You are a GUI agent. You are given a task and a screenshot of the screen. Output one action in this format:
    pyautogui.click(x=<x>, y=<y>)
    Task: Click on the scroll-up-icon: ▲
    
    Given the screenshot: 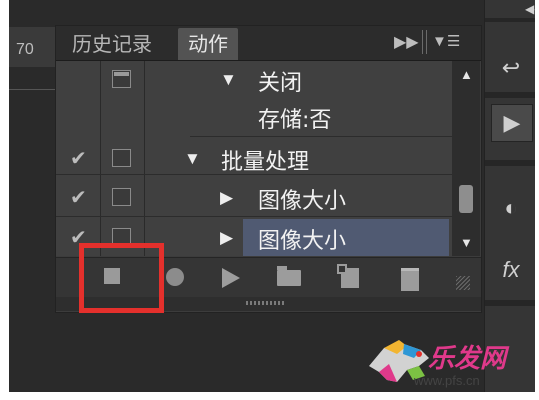 What is the action you would take?
    pyautogui.click(x=466, y=74)
    